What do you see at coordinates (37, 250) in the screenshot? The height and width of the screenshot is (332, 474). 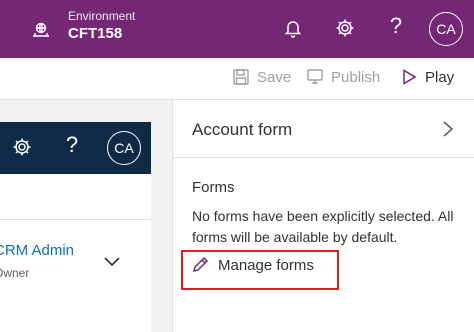 I see `owner-name: CRM Admin` at bounding box center [37, 250].